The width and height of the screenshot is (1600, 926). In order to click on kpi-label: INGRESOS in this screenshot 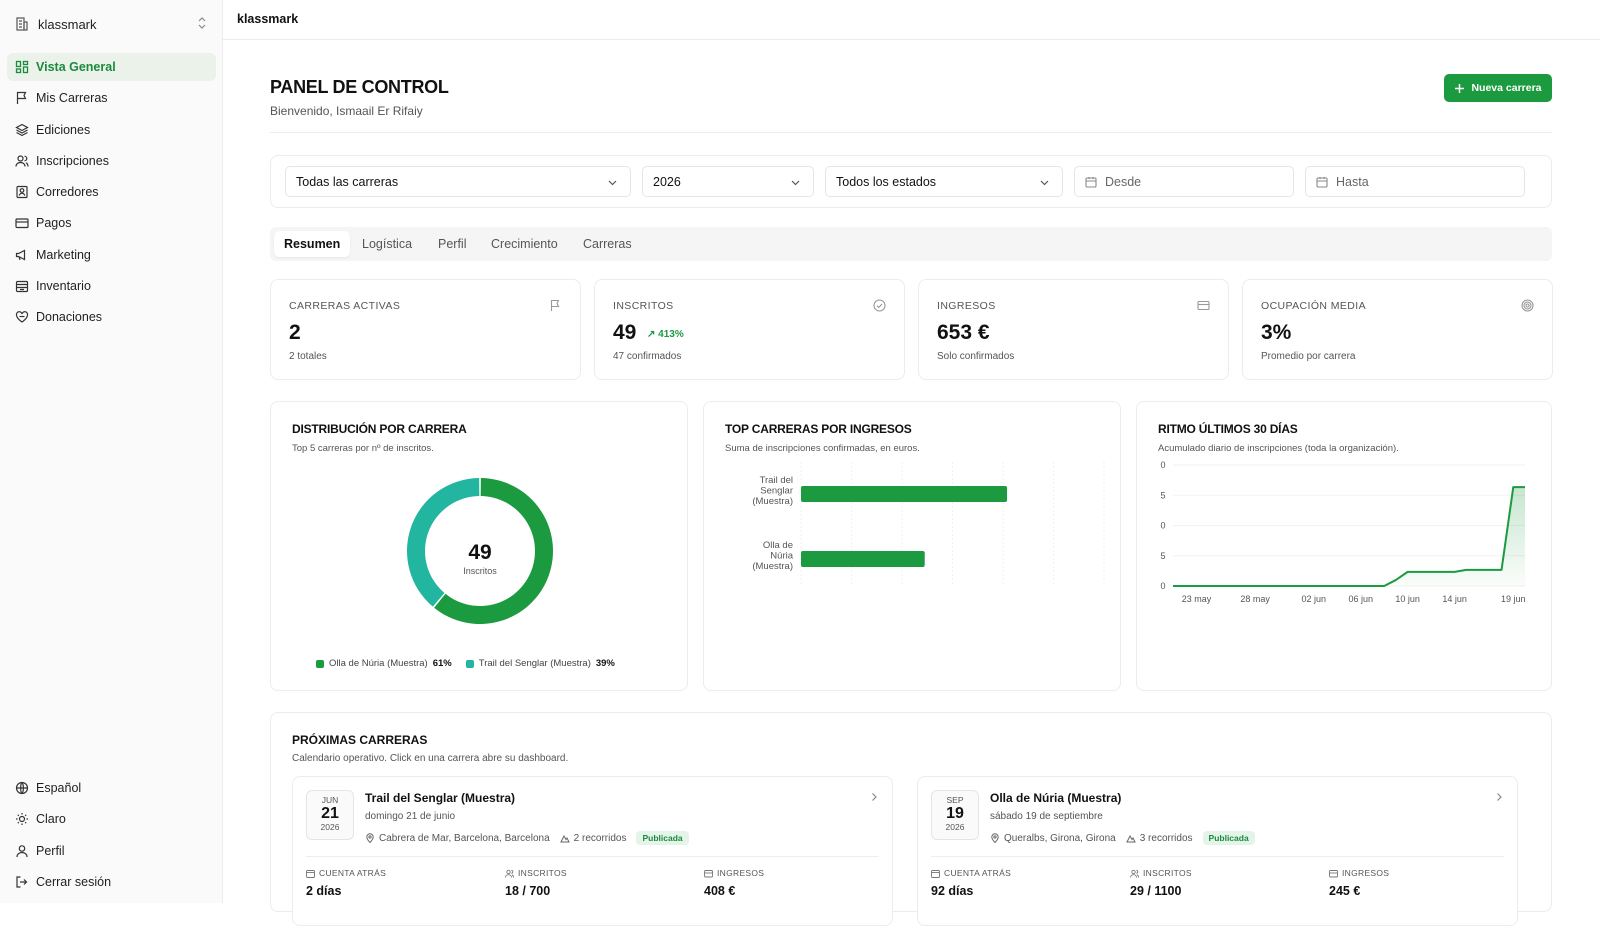, I will do `click(966, 306)`.